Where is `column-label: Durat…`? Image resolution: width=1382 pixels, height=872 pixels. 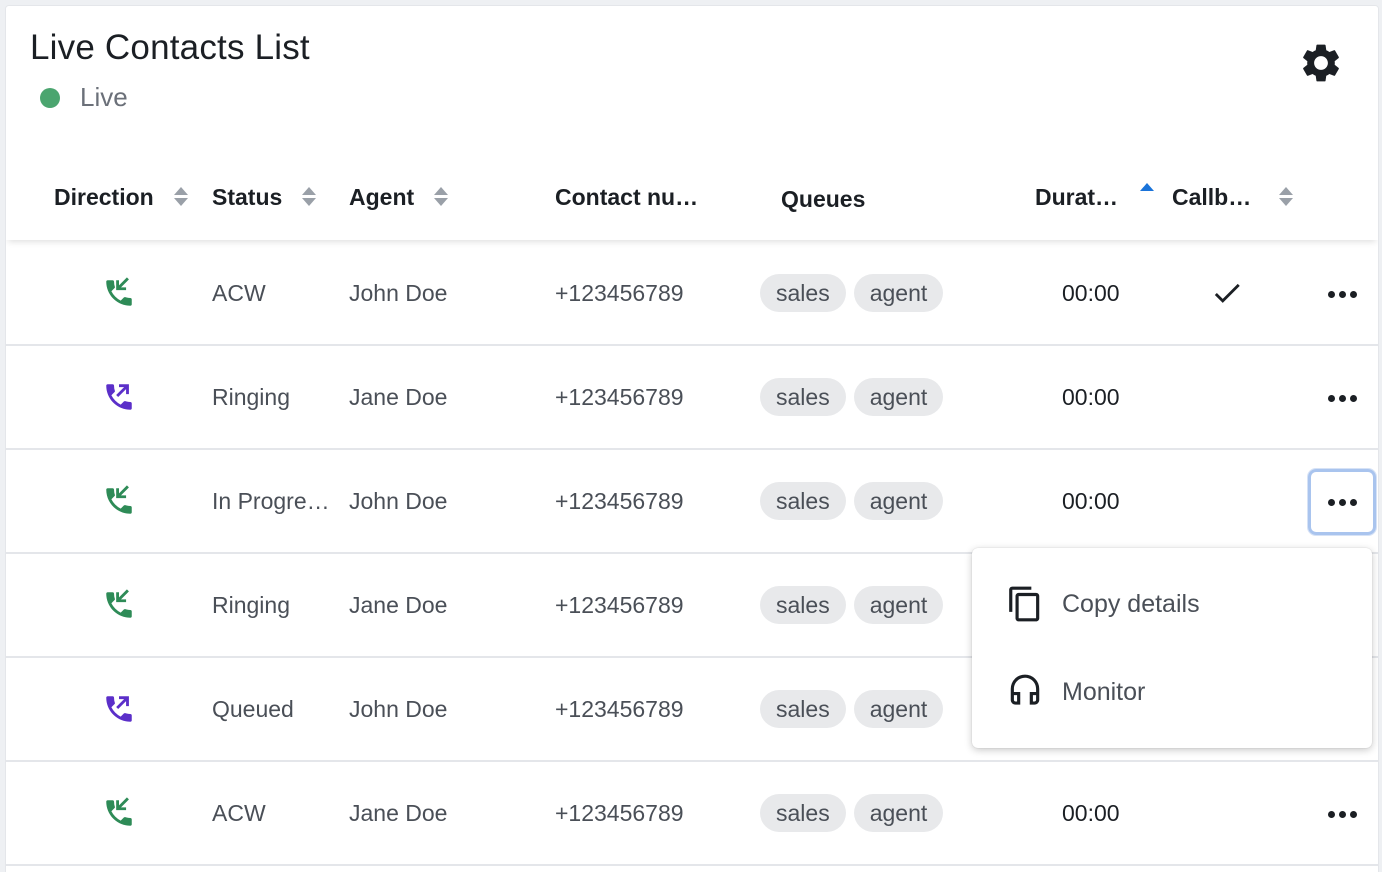 column-label: Durat… is located at coordinates (1077, 196).